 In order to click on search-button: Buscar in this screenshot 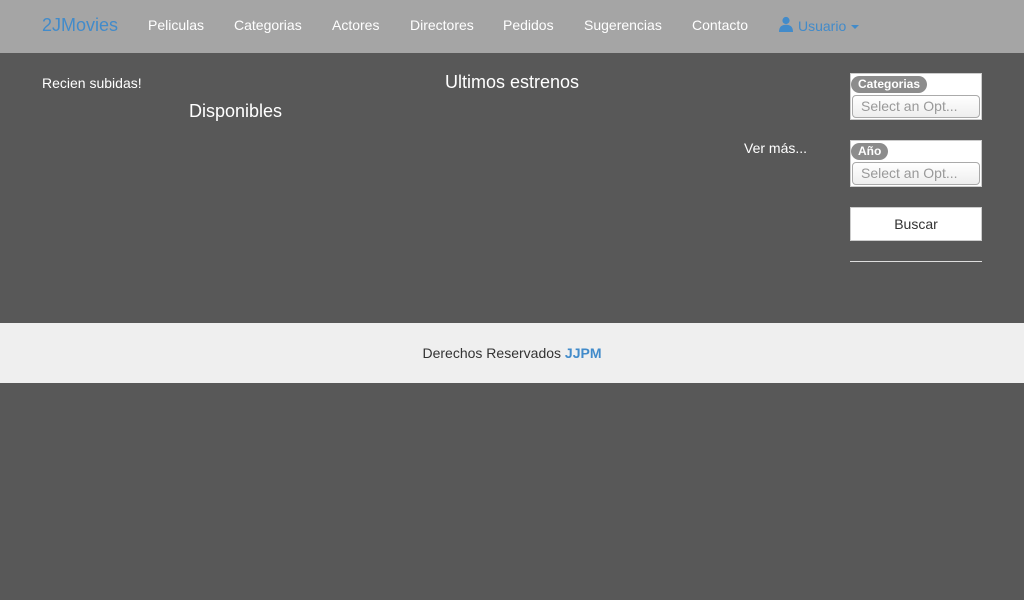, I will do `click(916, 224)`.